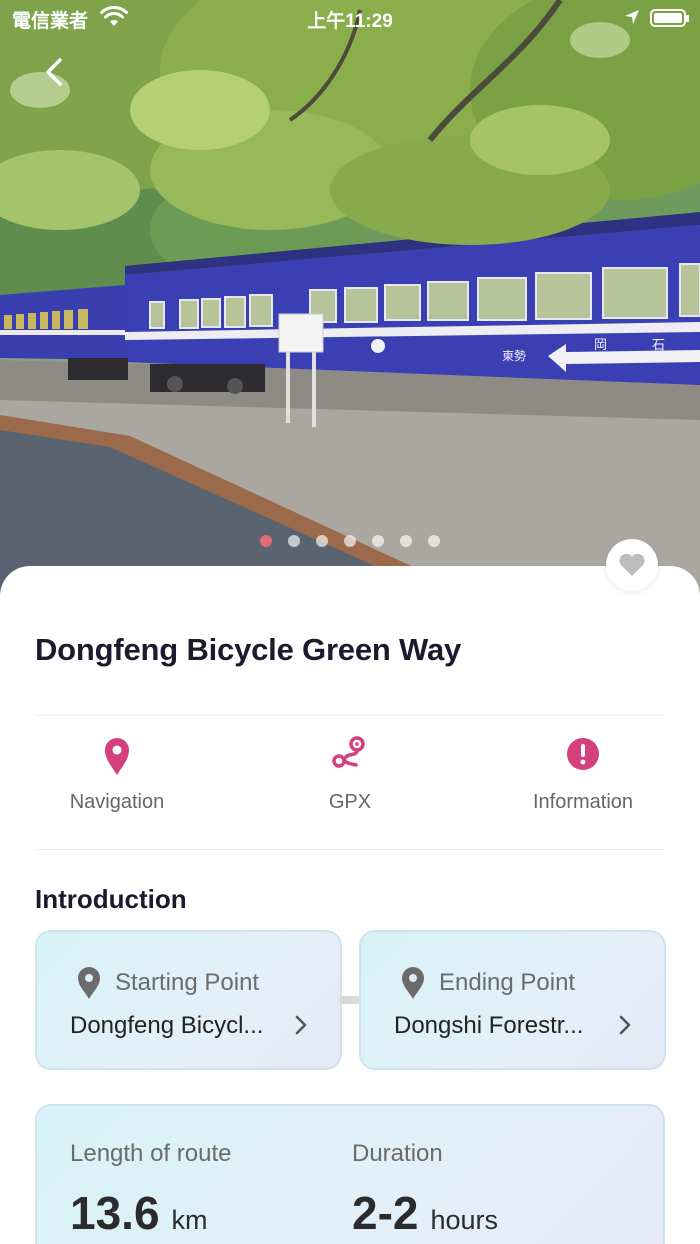 The image size is (700, 1244). Describe the element at coordinates (350, 1000) in the screenshot. I see `route-connector` at that location.